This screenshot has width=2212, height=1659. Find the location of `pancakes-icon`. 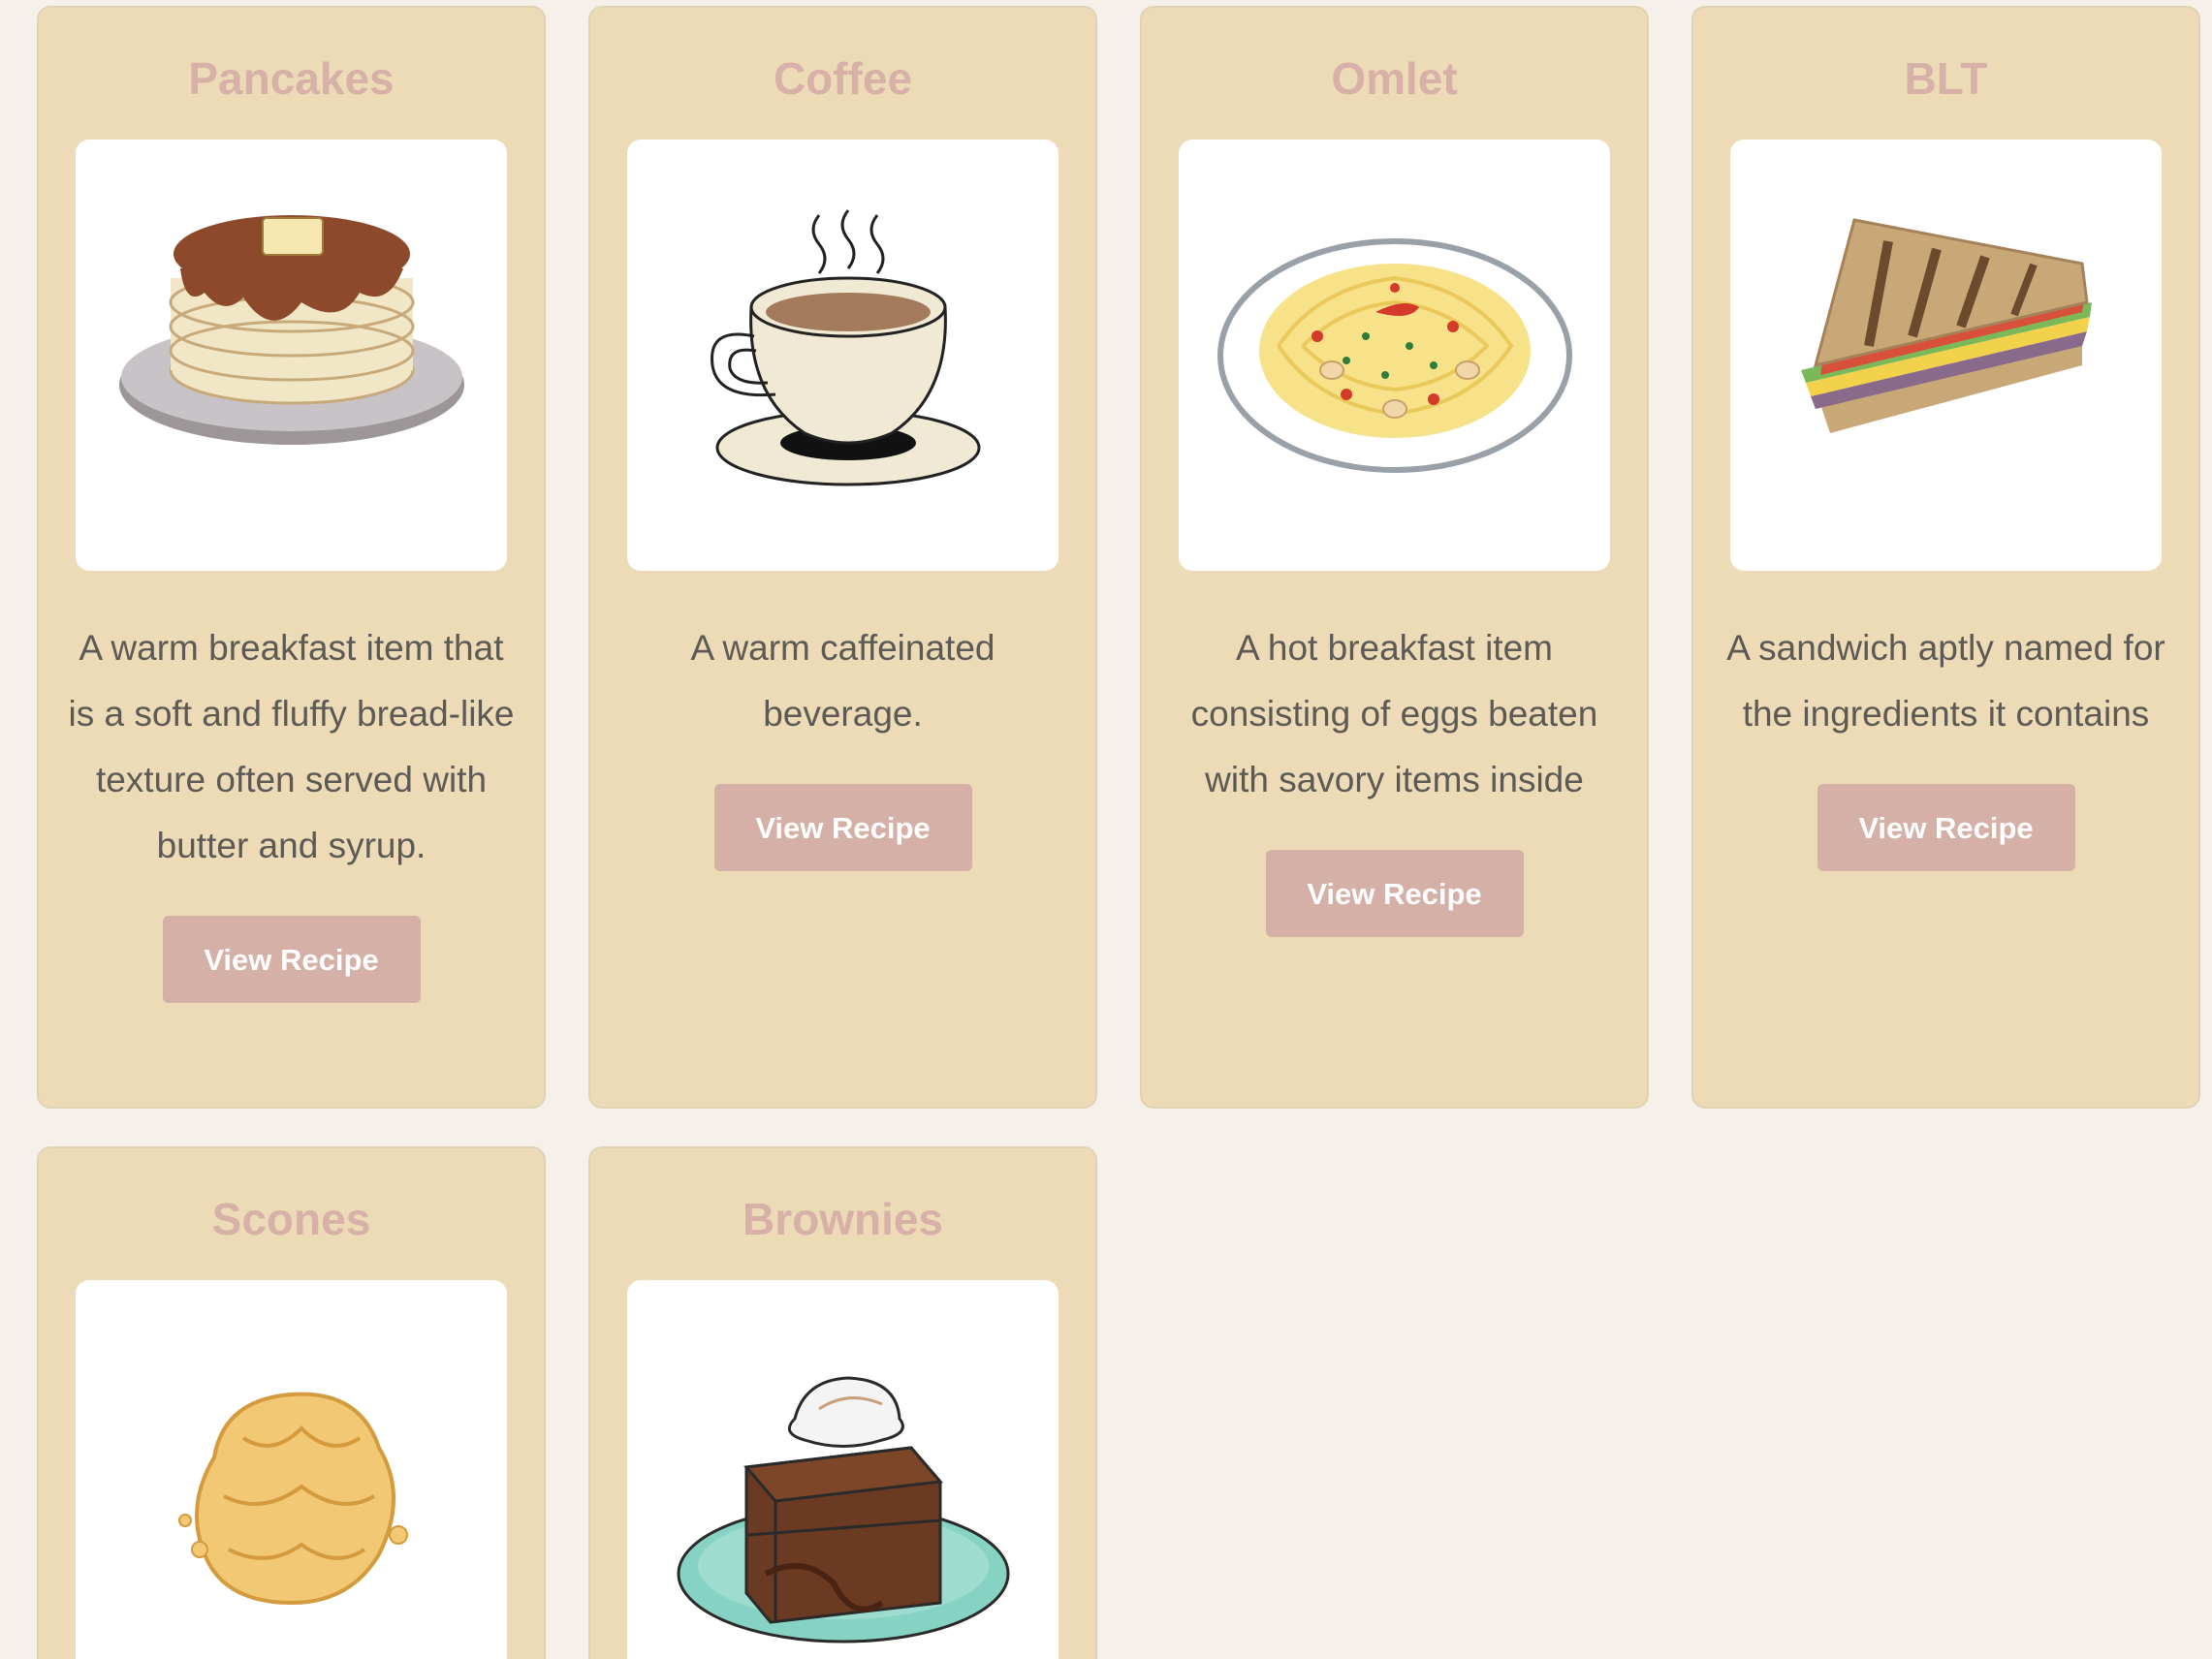

pancakes-icon is located at coordinates (291, 355).